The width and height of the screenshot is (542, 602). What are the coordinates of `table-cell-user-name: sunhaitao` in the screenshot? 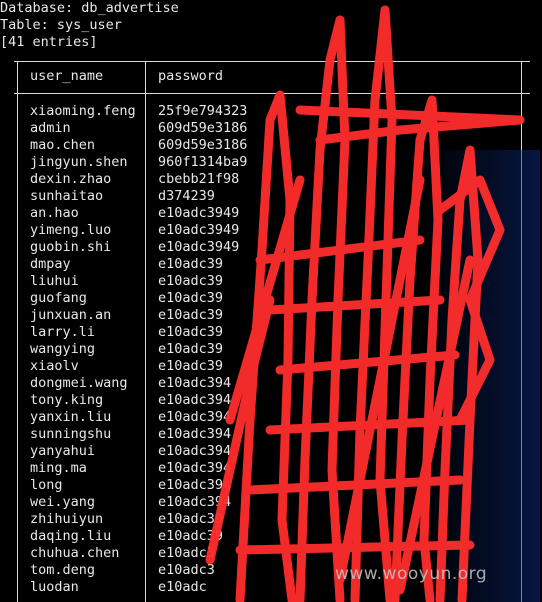 It's located at (67, 196).